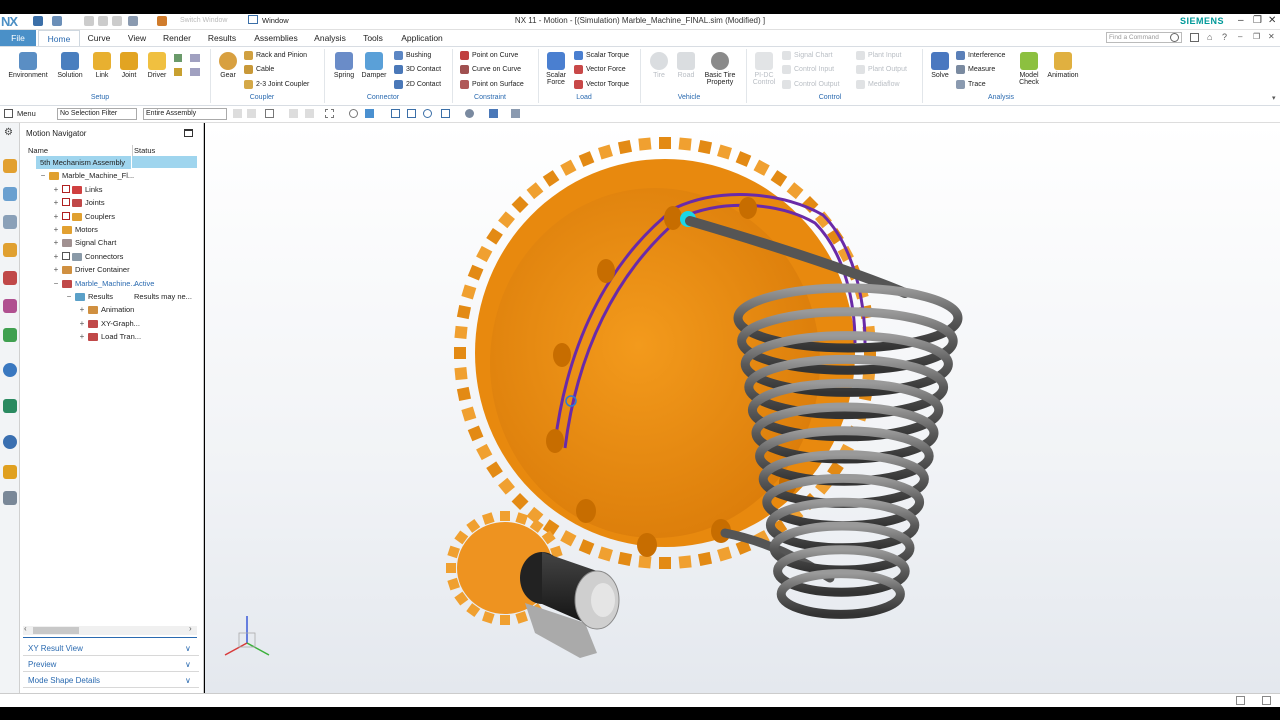 This screenshot has width=1280, height=720. What do you see at coordinates (97, 114) in the screenshot?
I see `selection-filter-select: No Selection Filter` at bounding box center [97, 114].